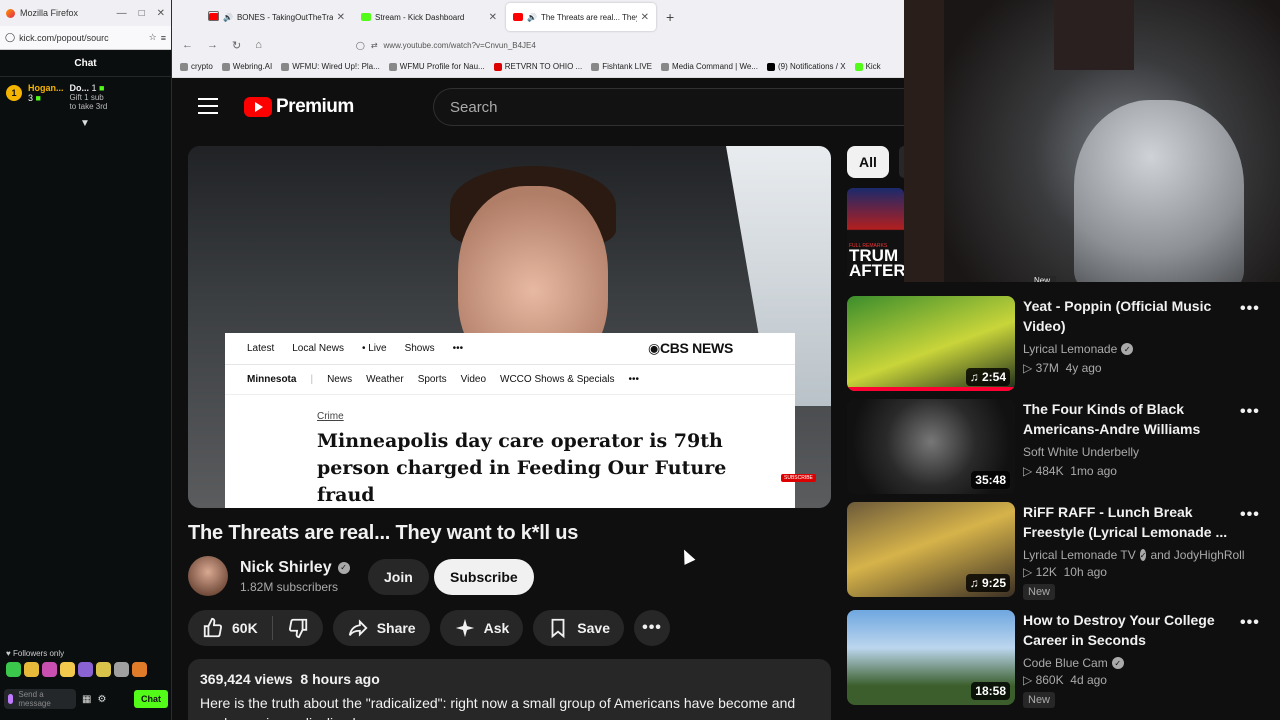  Describe the element at coordinates (578, 628) in the screenshot. I see `save-button: Save` at that location.